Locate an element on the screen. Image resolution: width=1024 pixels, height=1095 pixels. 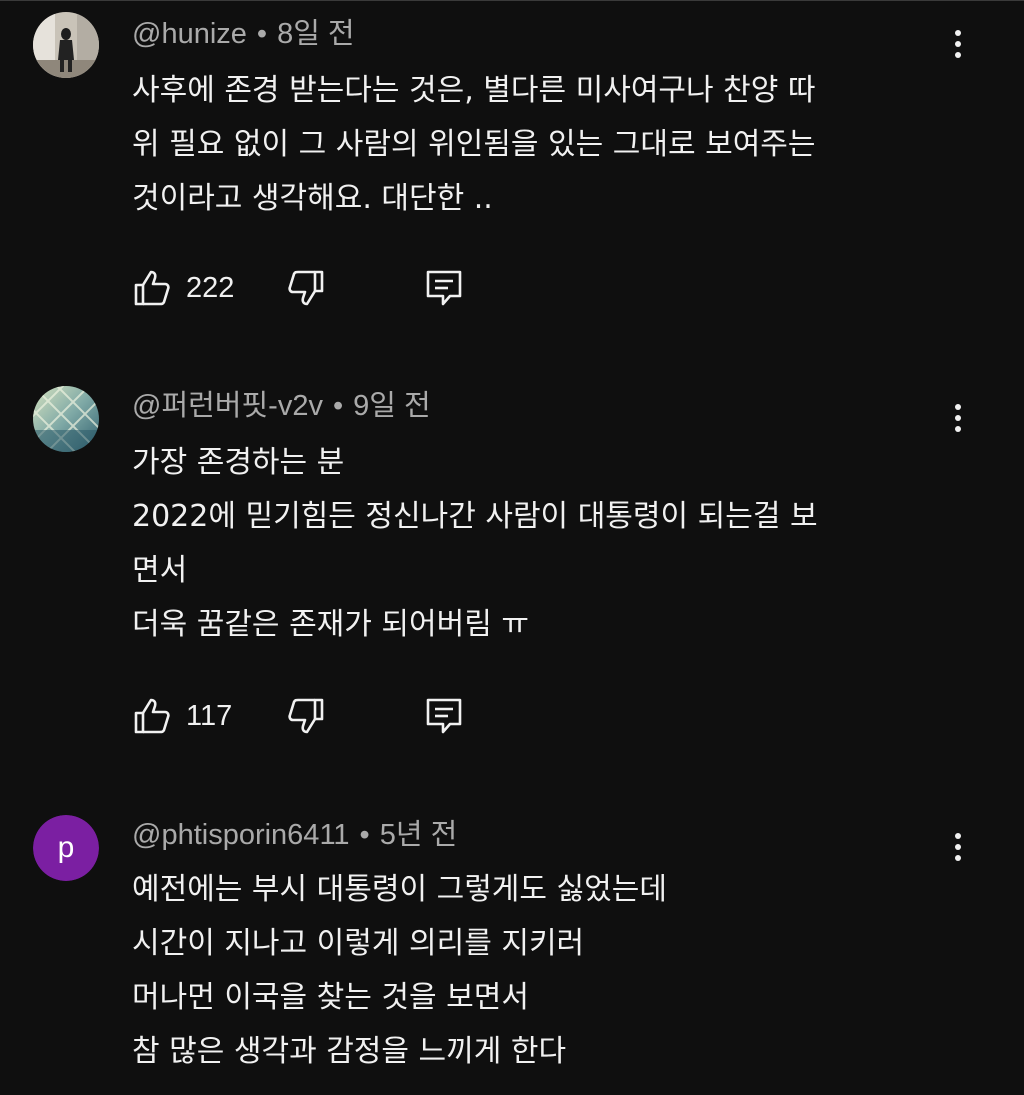
like-button: 117 is located at coordinates (182, 716).